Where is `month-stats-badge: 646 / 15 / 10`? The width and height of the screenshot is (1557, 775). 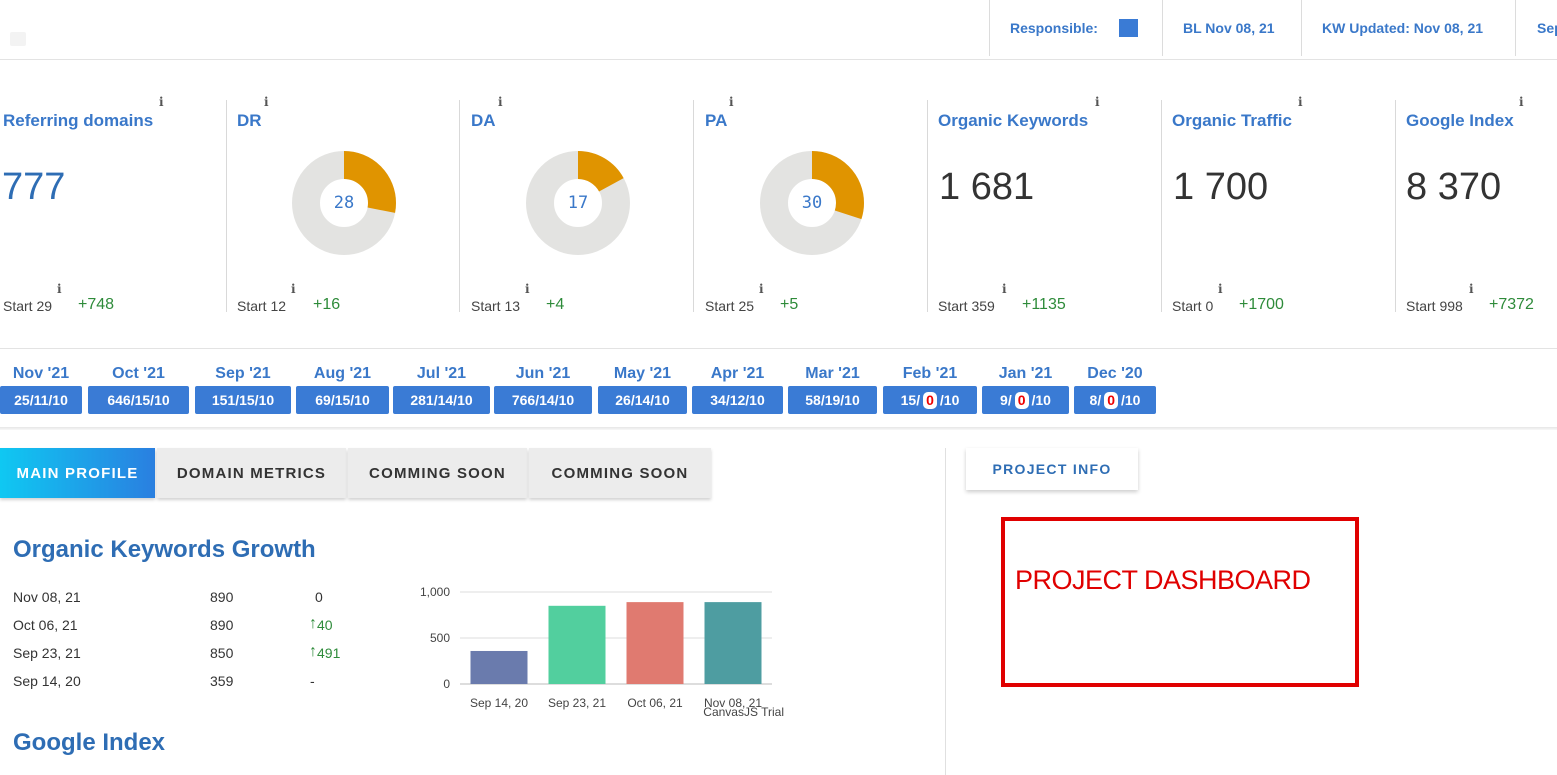
month-stats-badge: 646 / 15 / 10 is located at coordinates (138, 400).